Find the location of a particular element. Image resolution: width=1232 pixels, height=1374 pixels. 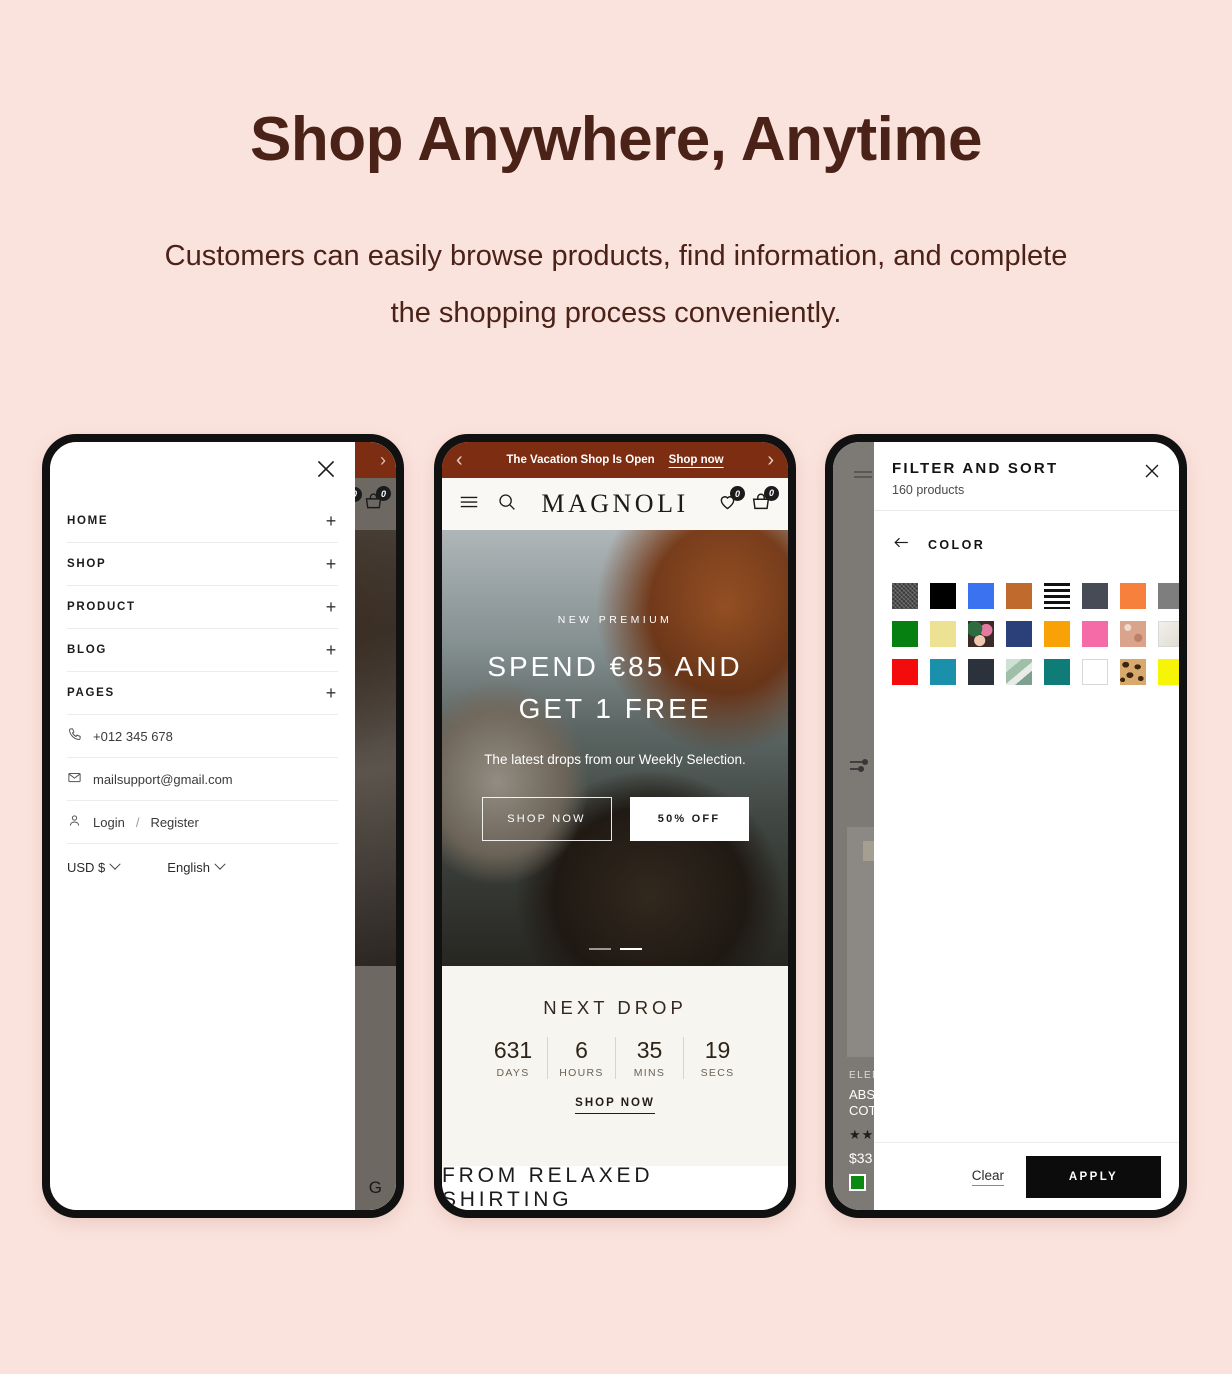

countdown-days: 631 DAYS is located at coordinates (513, 1058).